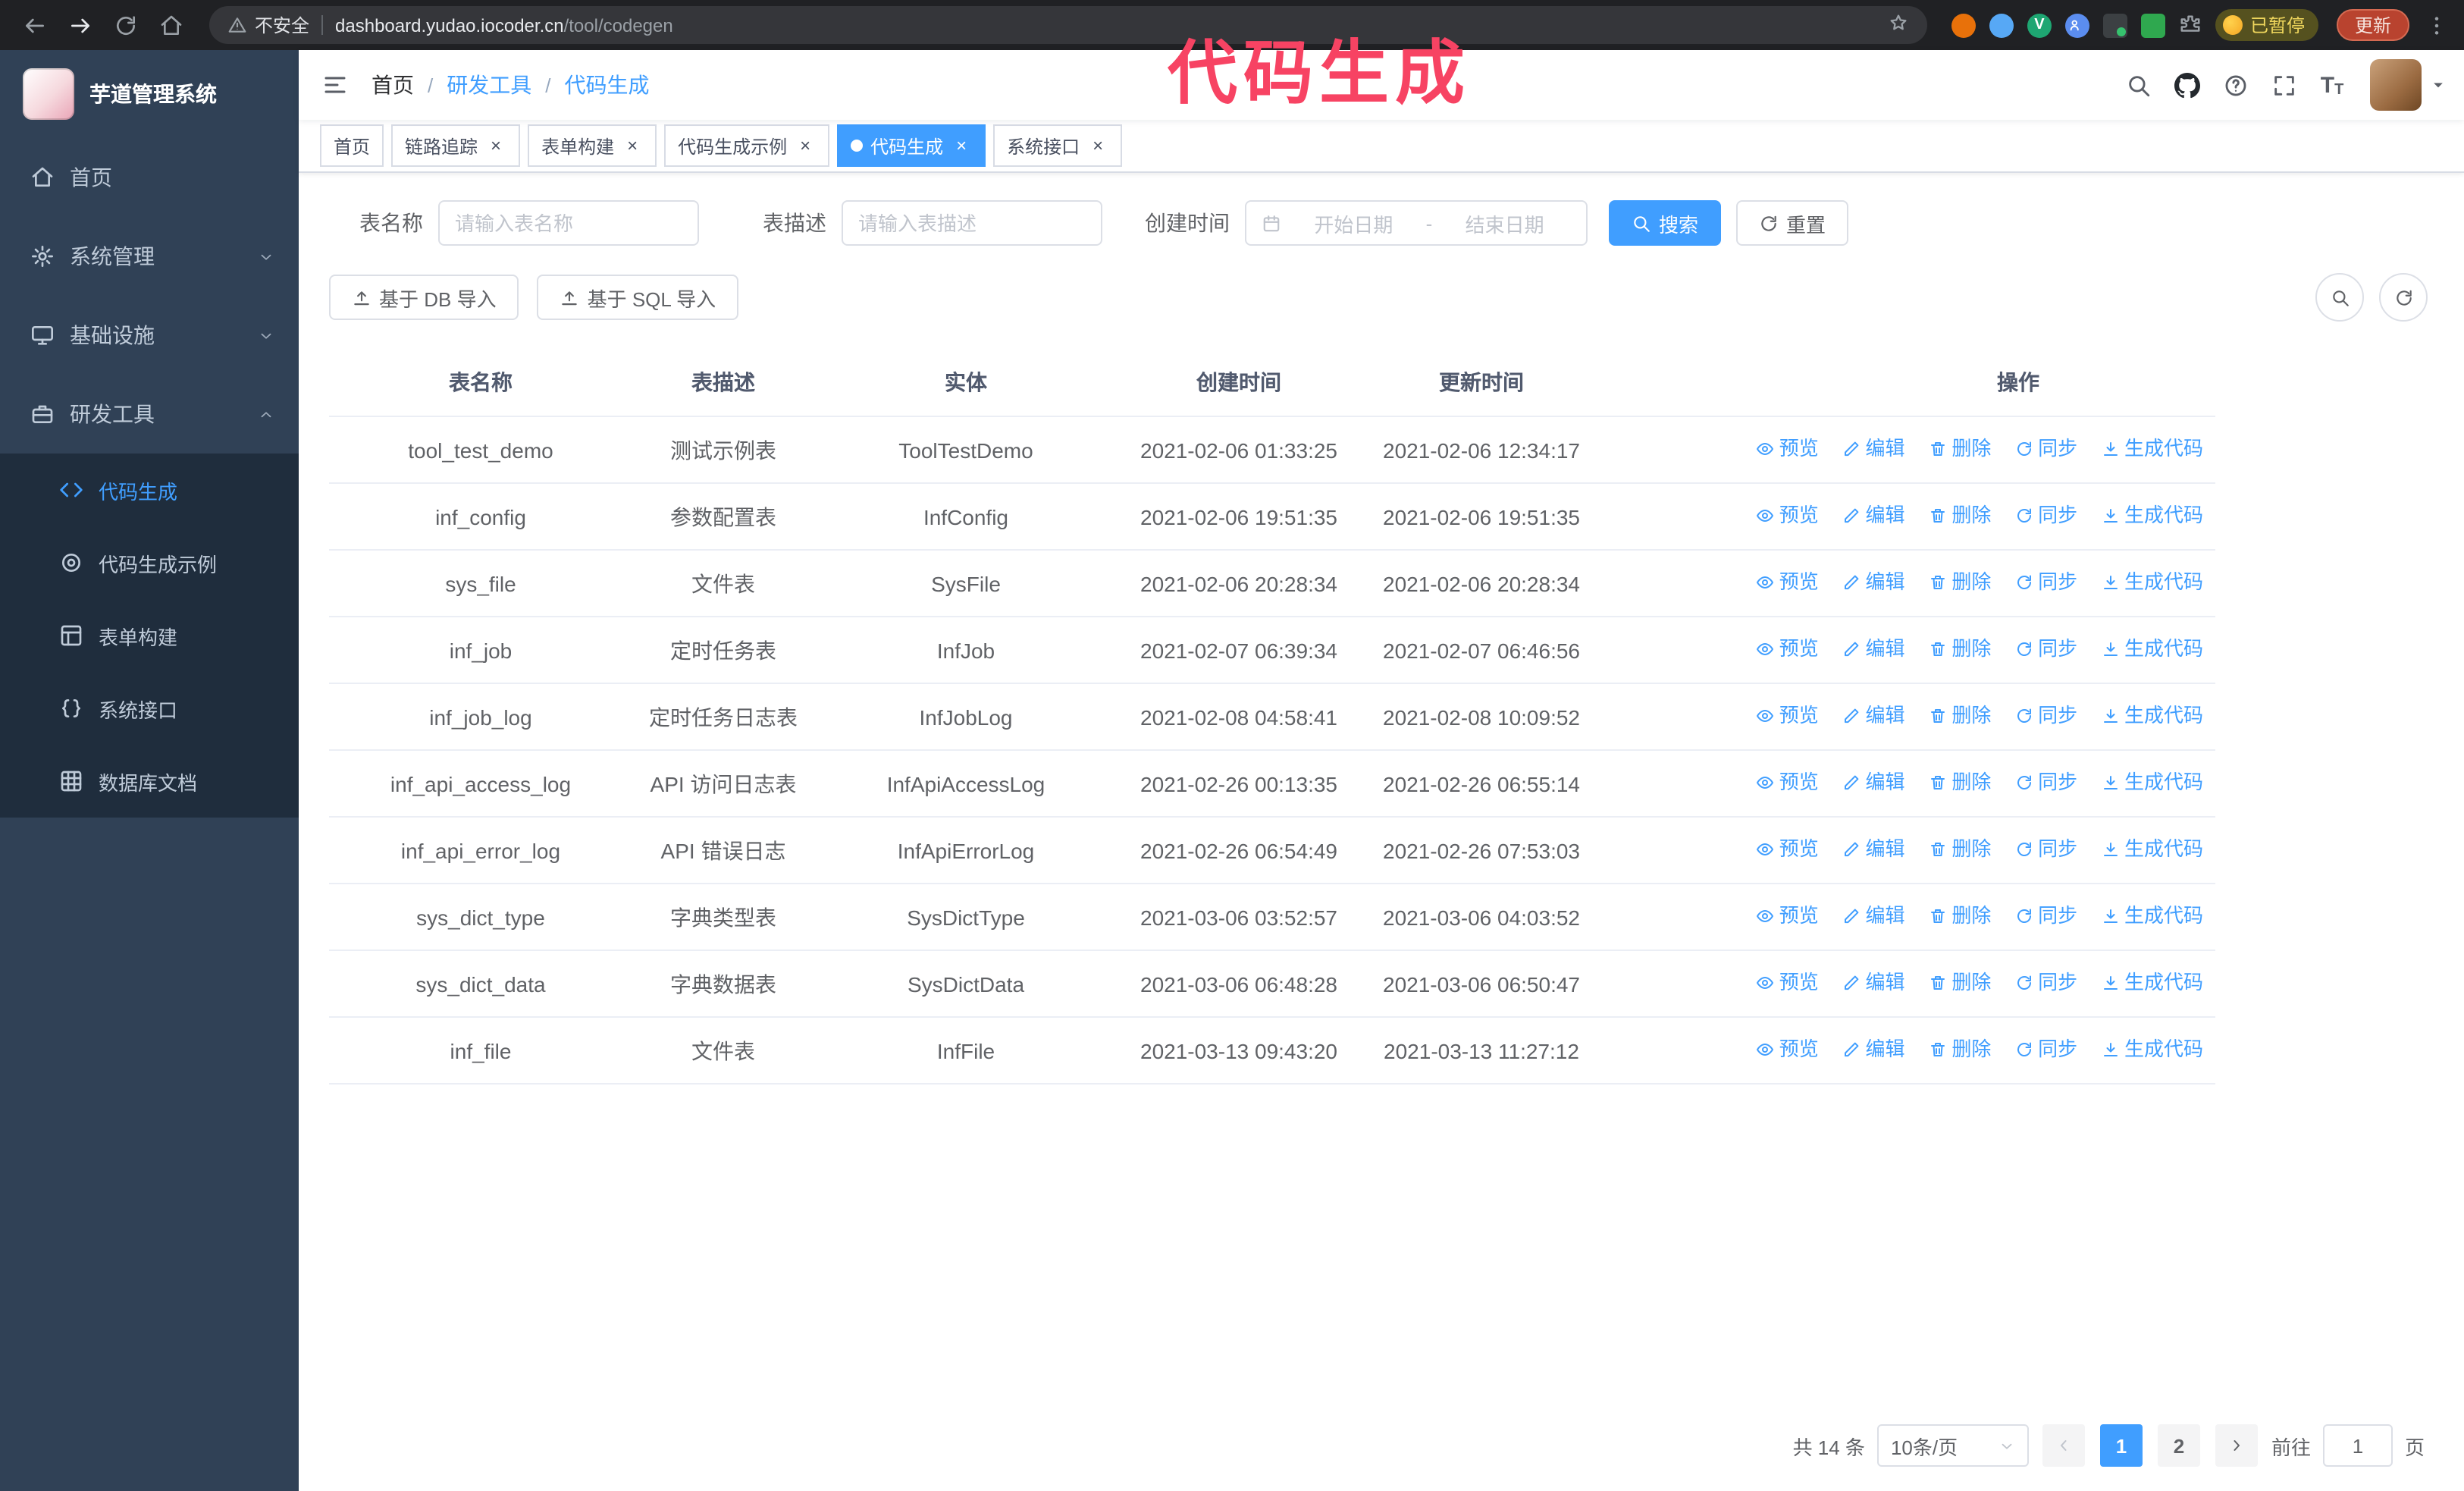 The image size is (2464, 1491). What do you see at coordinates (424, 297) in the screenshot?
I see `import-db-button: 基于 DB 导入` at bounding box center [424, 297].